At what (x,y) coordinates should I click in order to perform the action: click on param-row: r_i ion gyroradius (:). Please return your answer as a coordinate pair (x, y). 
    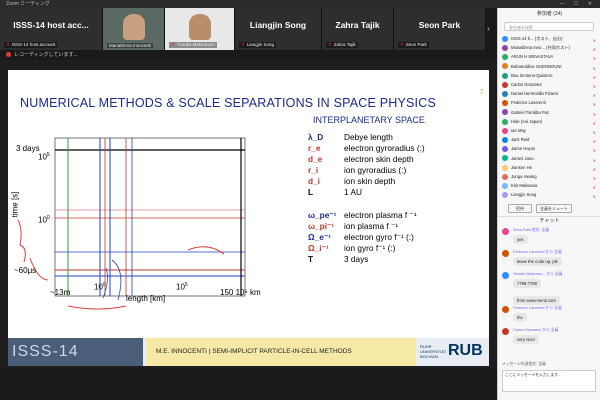
    Looking at the image, I should click on (357, 170).